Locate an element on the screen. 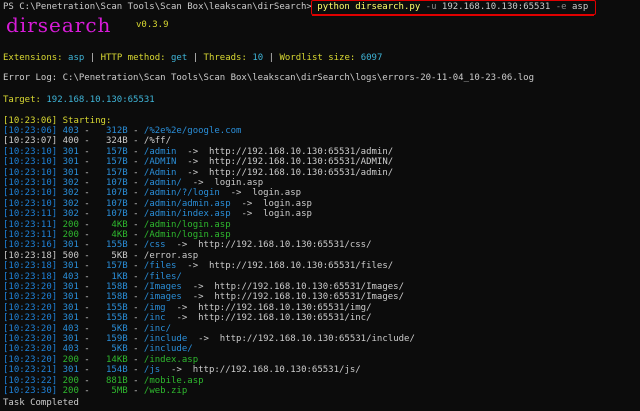 Image resolution: width=640 pixels, height=411 pixels. result-size: 324B is located at coordinates (114, 141).